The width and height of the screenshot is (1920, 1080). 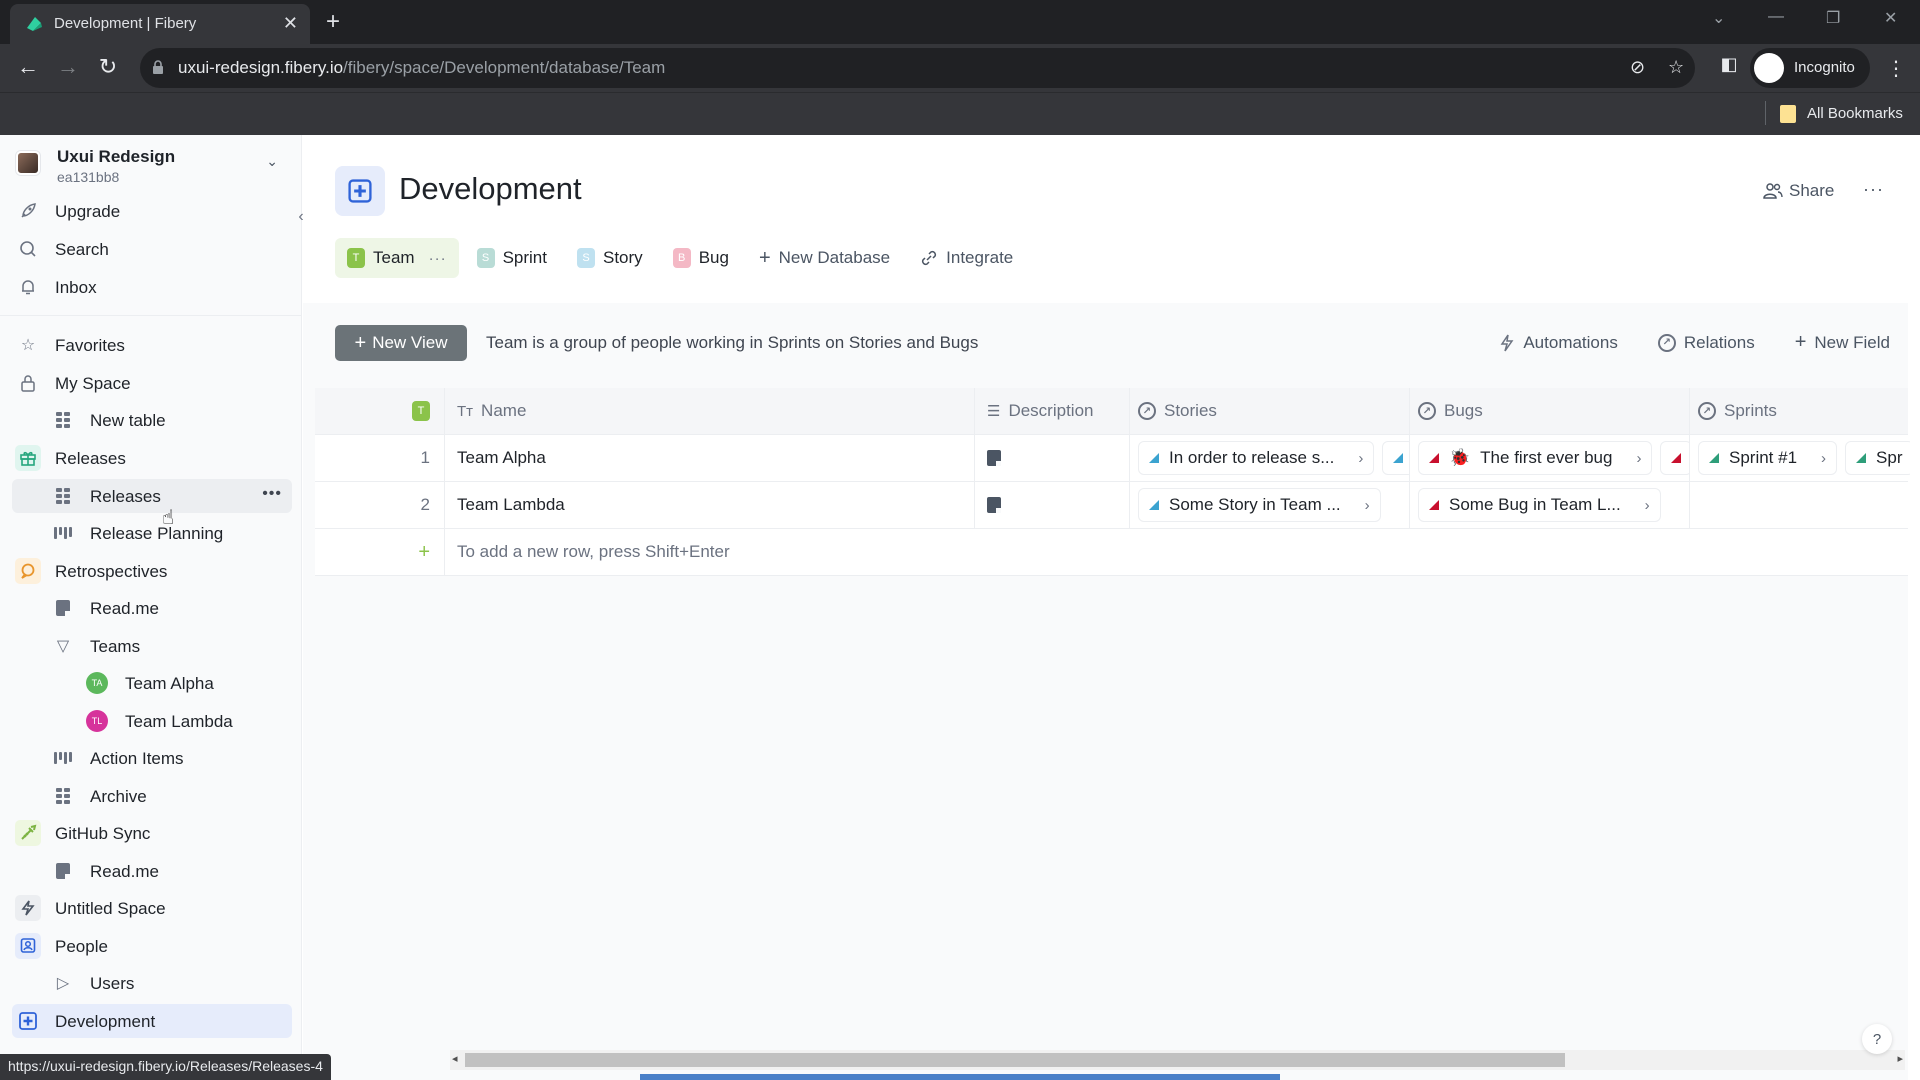 I want to click on more-options-icon: •••, so click(x=272, y=494).